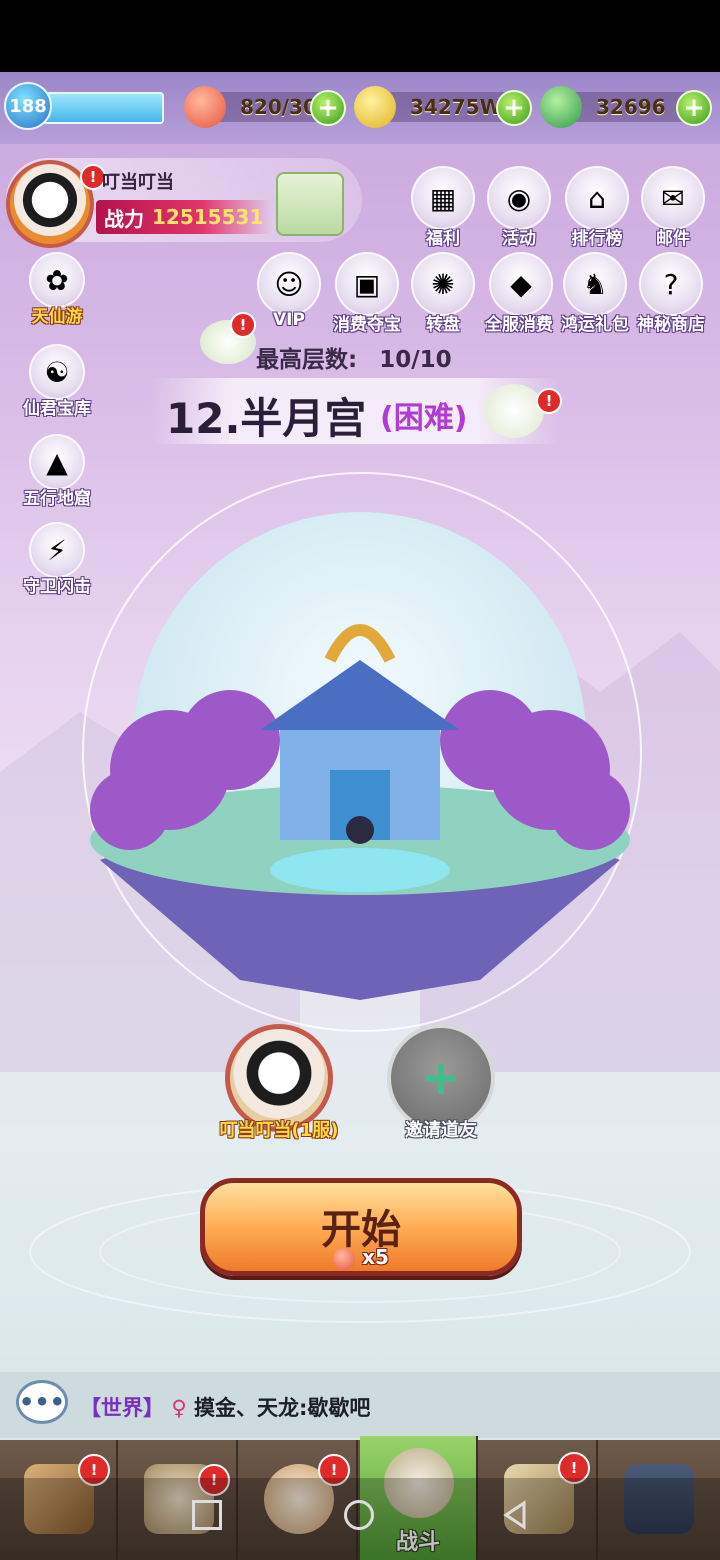 The height and width of the screenshot is (1560, 720). I want to click on chat-channel: 【世界】, so click(122, 1408).